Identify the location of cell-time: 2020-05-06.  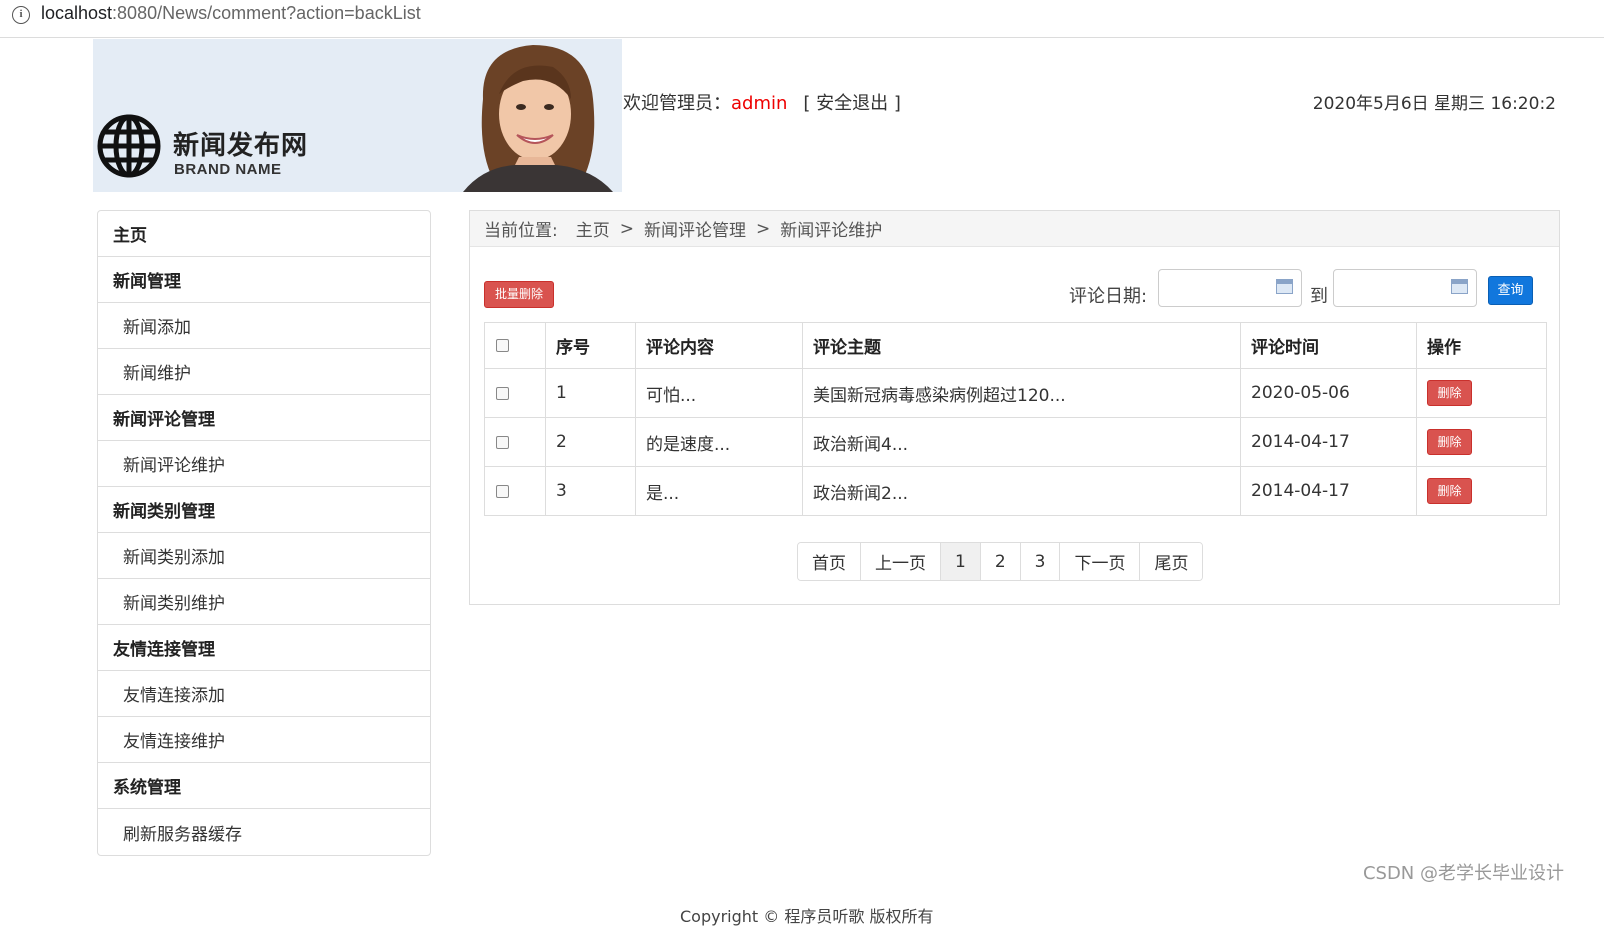
(1328, 393).